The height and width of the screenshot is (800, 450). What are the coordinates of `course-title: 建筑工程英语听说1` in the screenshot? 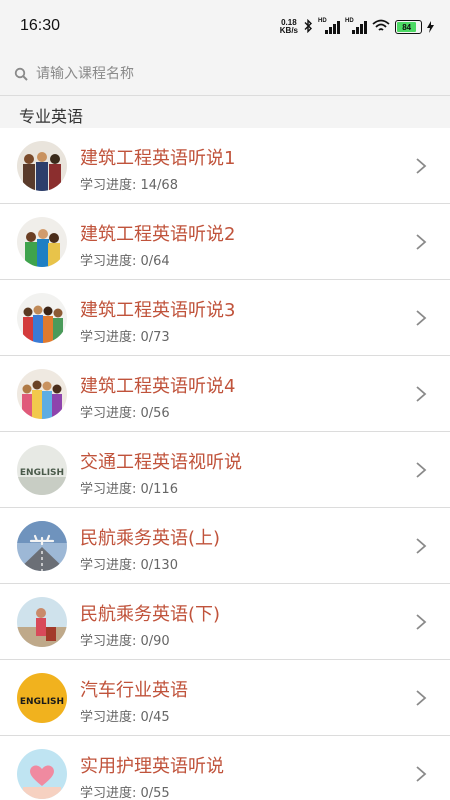 It's located at (158, 158).